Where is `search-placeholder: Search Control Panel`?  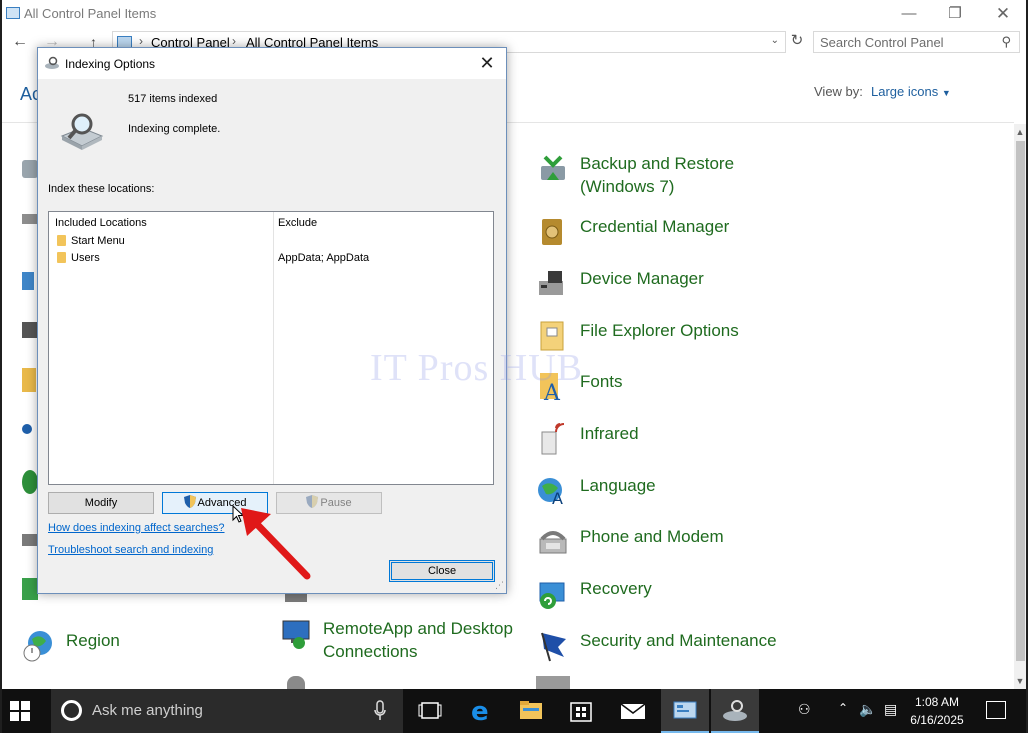 search-placeholder: Search Control Panel is located at coordinates (882, 42).